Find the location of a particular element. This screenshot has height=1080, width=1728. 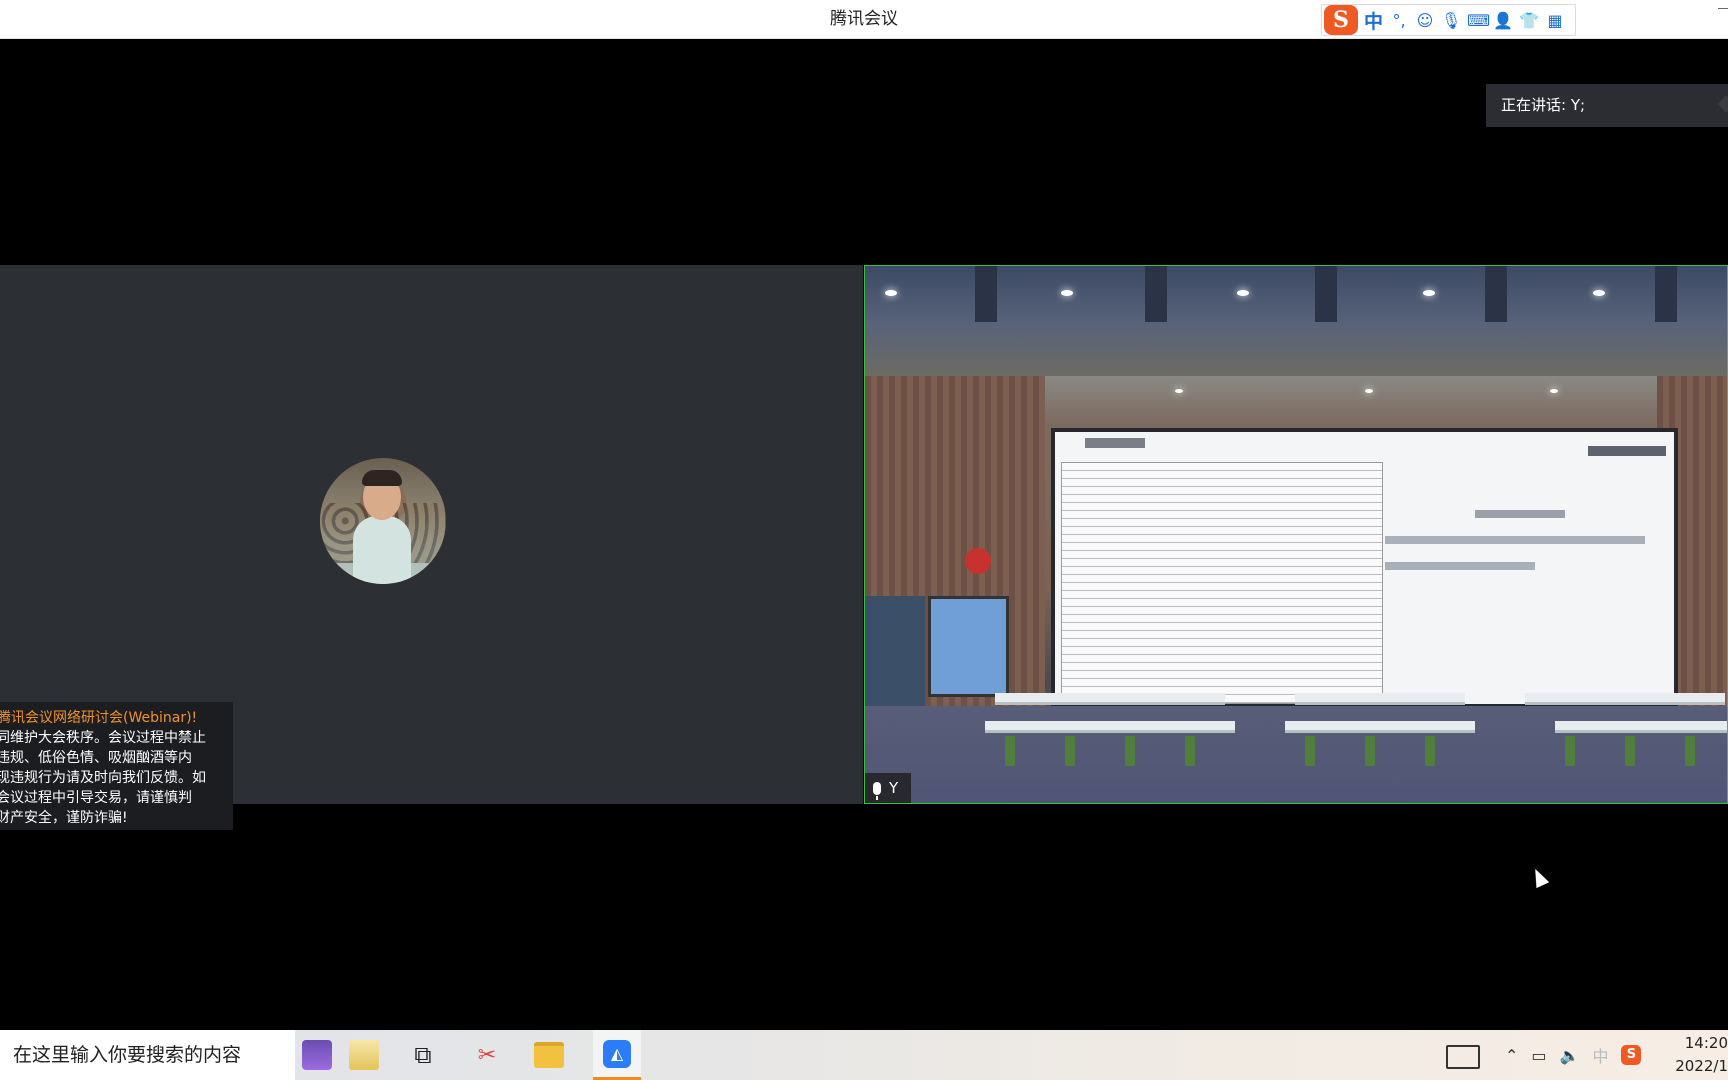

volume-icon: 🔈 is located at coordinates (1570, 1055).